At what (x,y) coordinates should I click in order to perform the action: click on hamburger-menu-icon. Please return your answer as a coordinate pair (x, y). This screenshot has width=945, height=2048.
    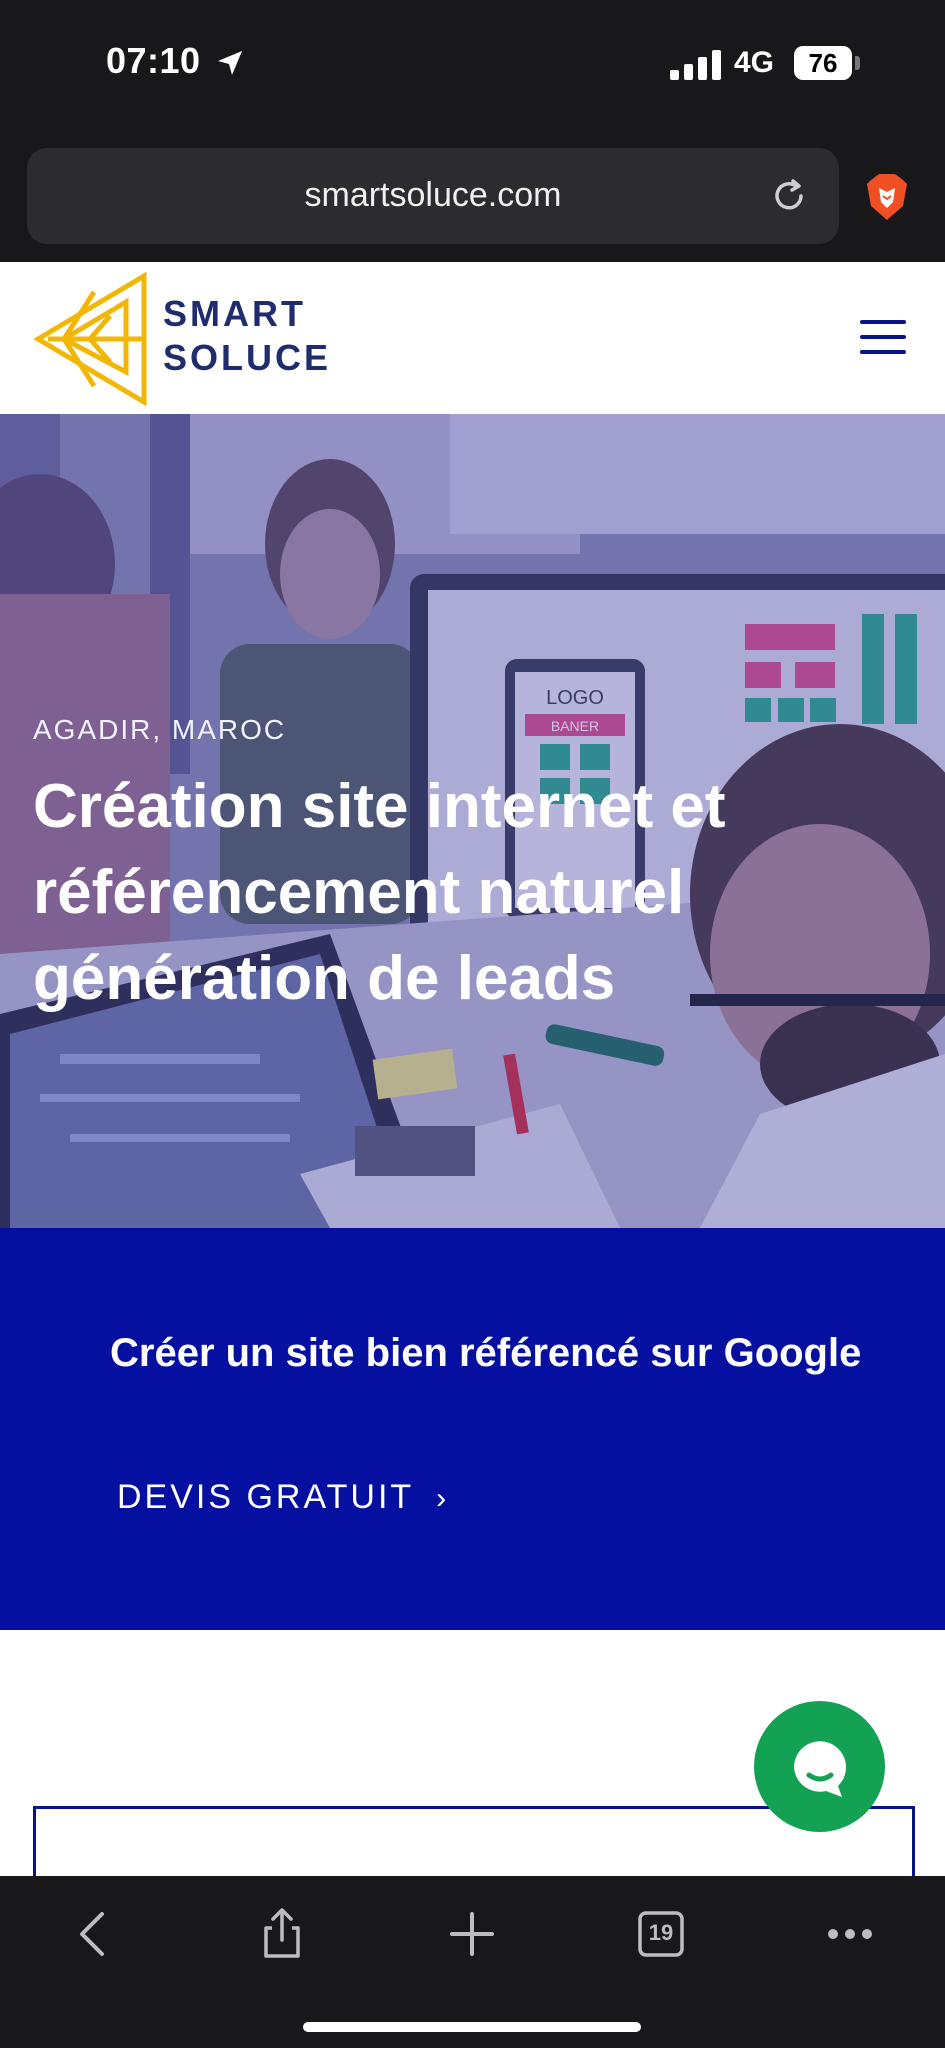
    Looking at the image, I should click on (883, 337).